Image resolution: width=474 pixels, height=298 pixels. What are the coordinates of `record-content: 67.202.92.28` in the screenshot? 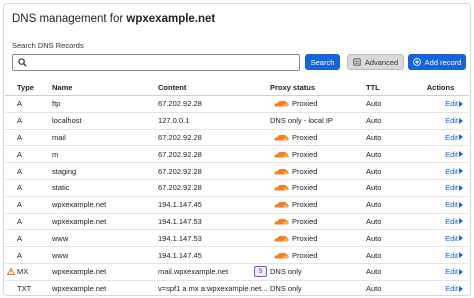 It's located at (180, 137).